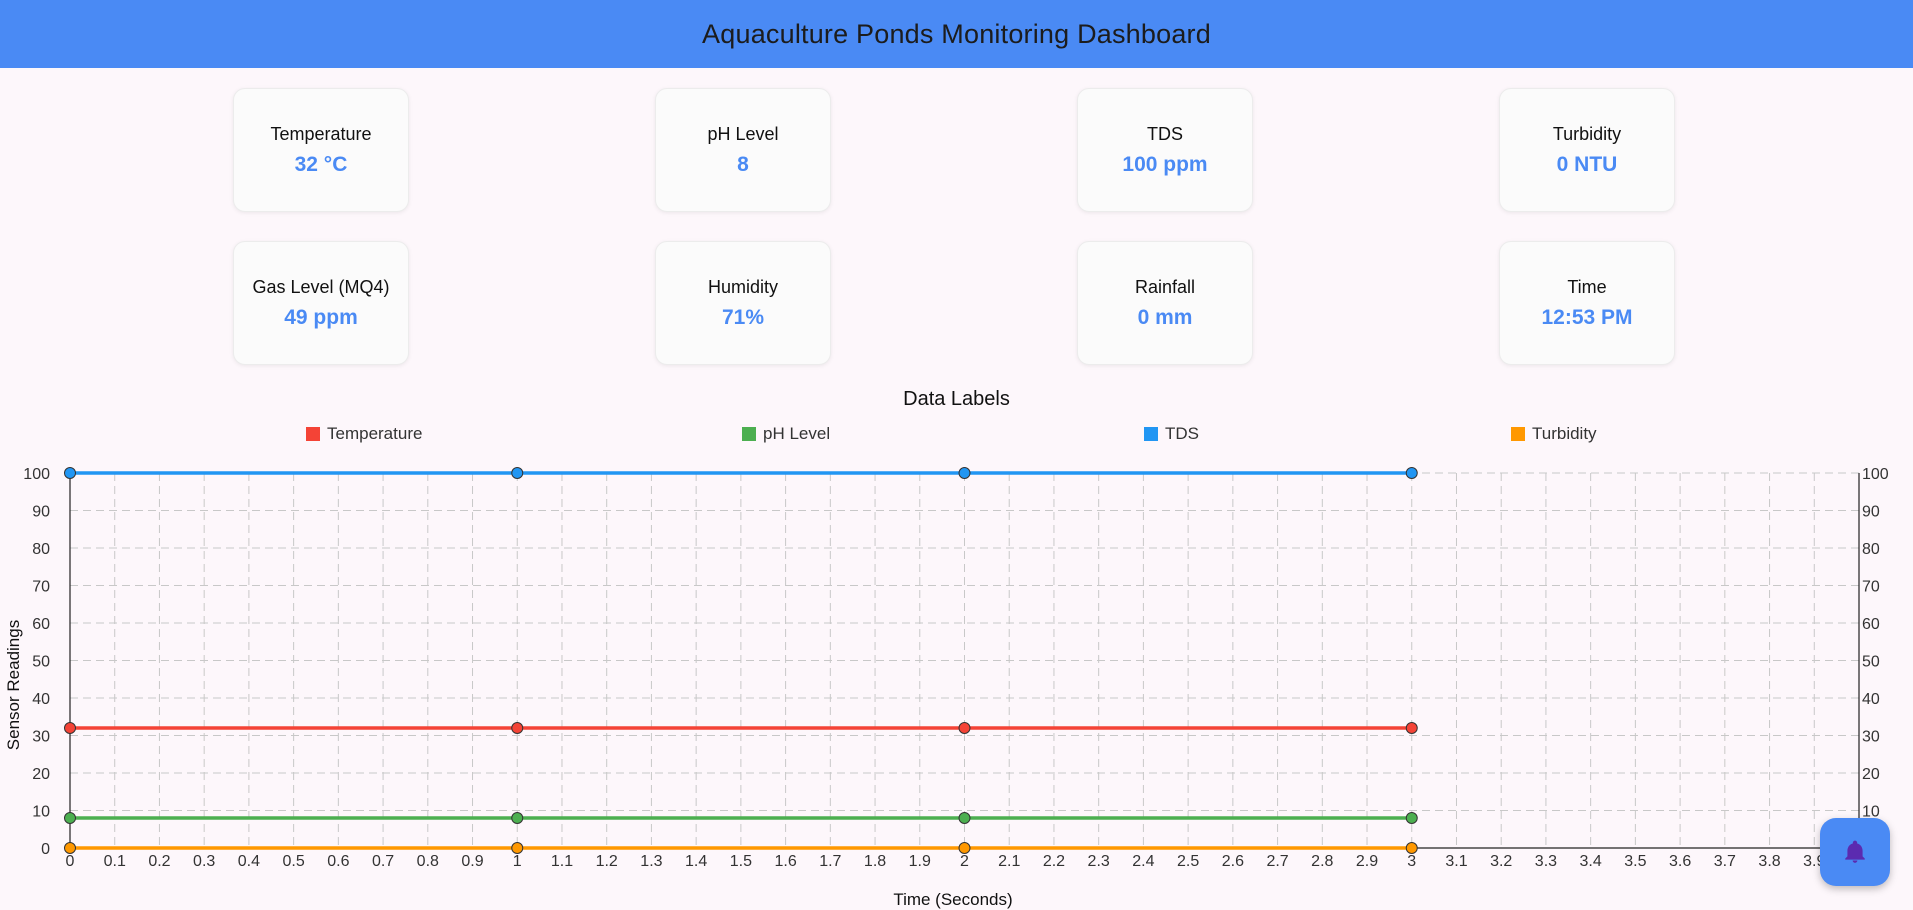  I want to click on x-tick-label: 1.5, so click(741, 861).